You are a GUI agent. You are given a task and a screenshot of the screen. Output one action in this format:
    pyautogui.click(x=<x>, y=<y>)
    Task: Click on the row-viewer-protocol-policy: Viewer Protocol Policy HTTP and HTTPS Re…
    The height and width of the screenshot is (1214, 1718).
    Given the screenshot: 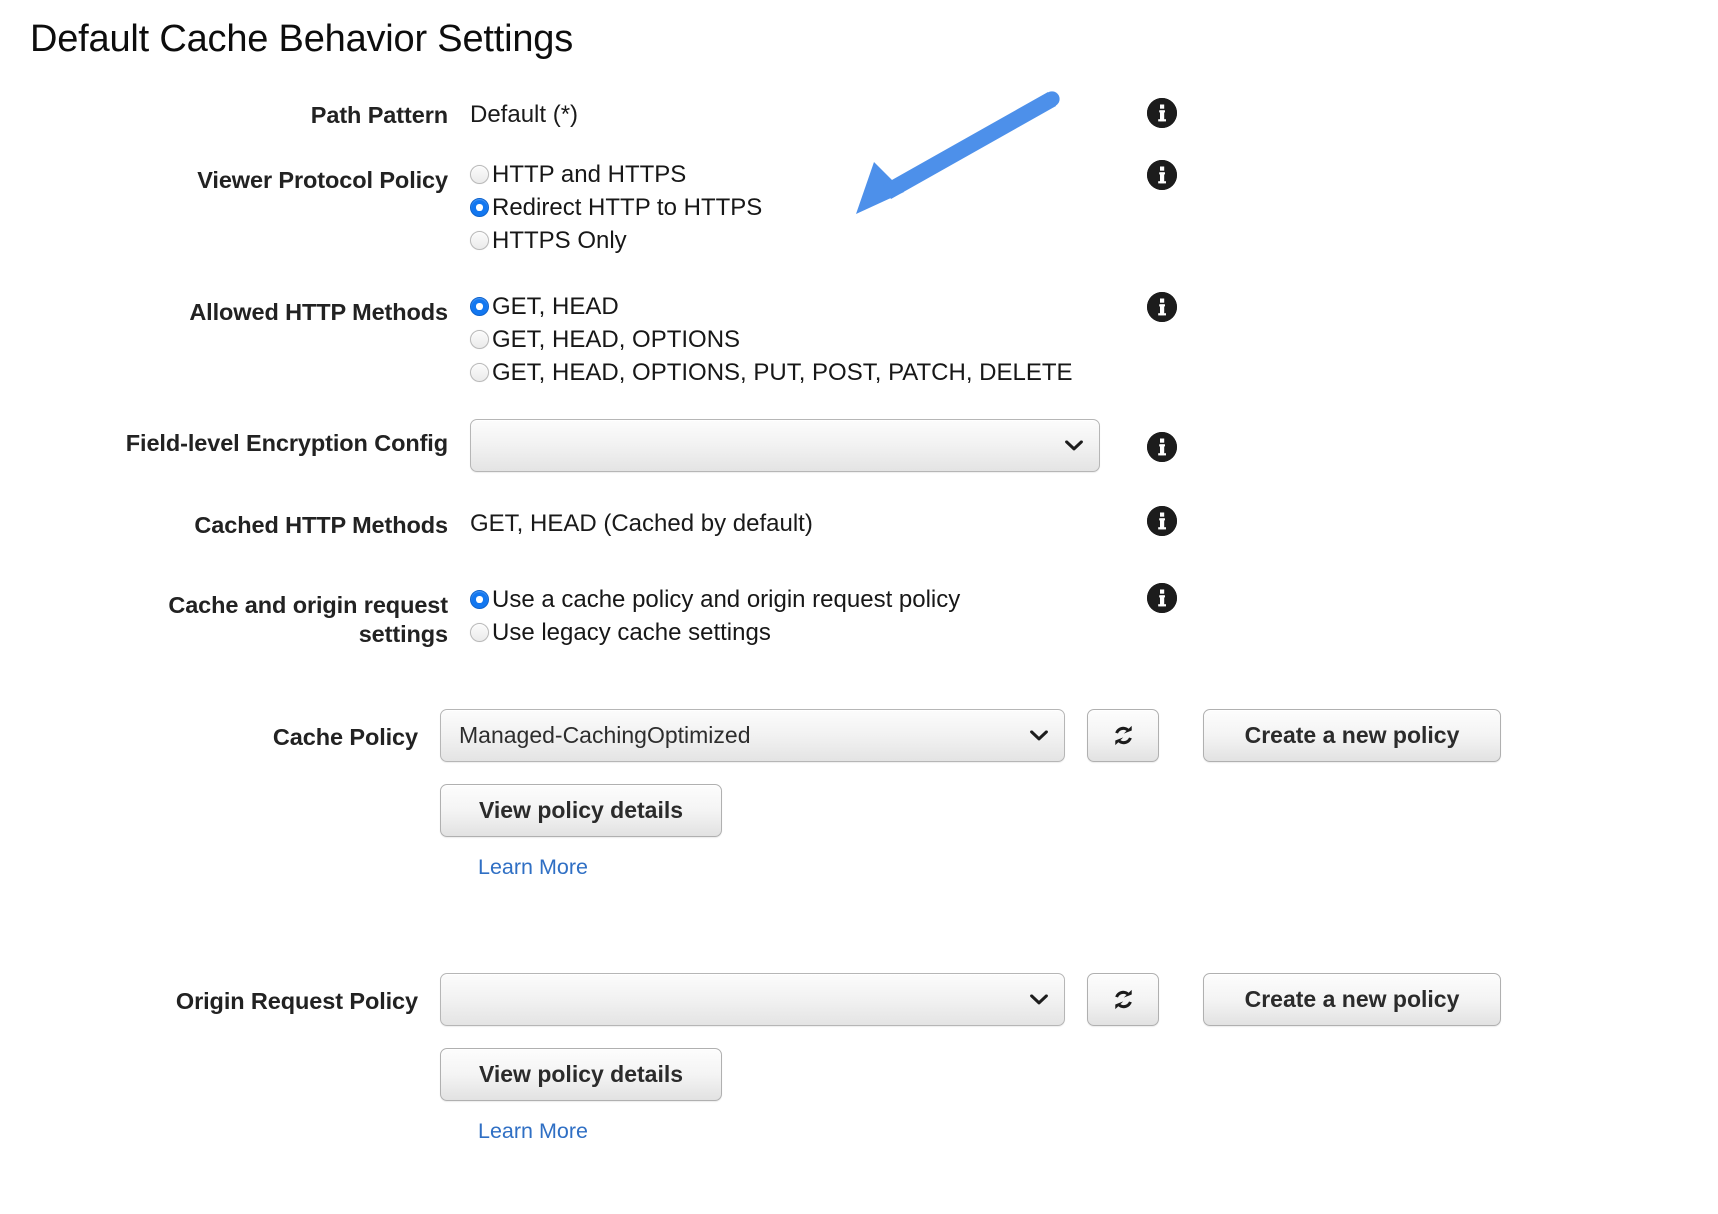 What is the action you would take?
    pyautogui.click(x=859, y=224)
    